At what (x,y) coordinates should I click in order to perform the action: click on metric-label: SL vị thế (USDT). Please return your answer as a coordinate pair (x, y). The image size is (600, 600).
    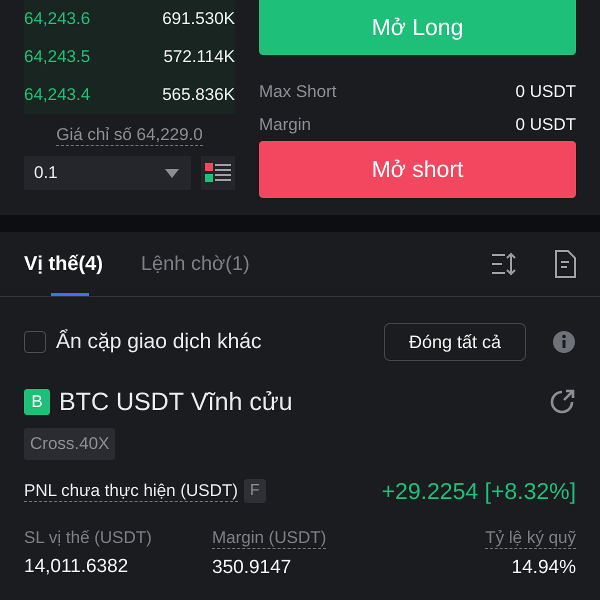
    Looking at the image, I should click on (88, 538).